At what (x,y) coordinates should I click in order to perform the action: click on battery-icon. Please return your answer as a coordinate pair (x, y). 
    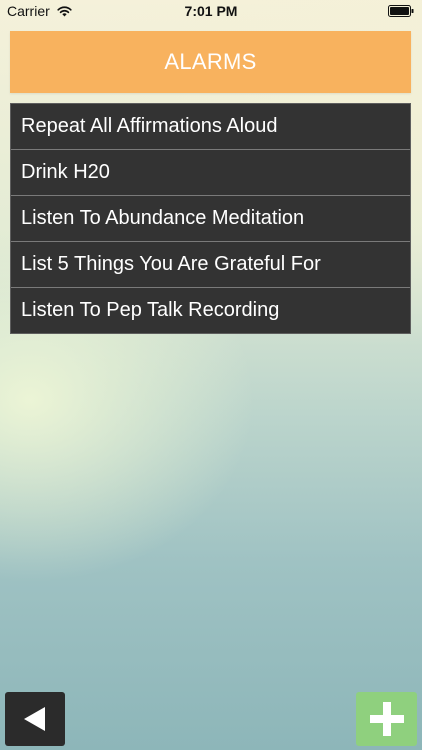
    Looking at the image, I should click on (401, 11).